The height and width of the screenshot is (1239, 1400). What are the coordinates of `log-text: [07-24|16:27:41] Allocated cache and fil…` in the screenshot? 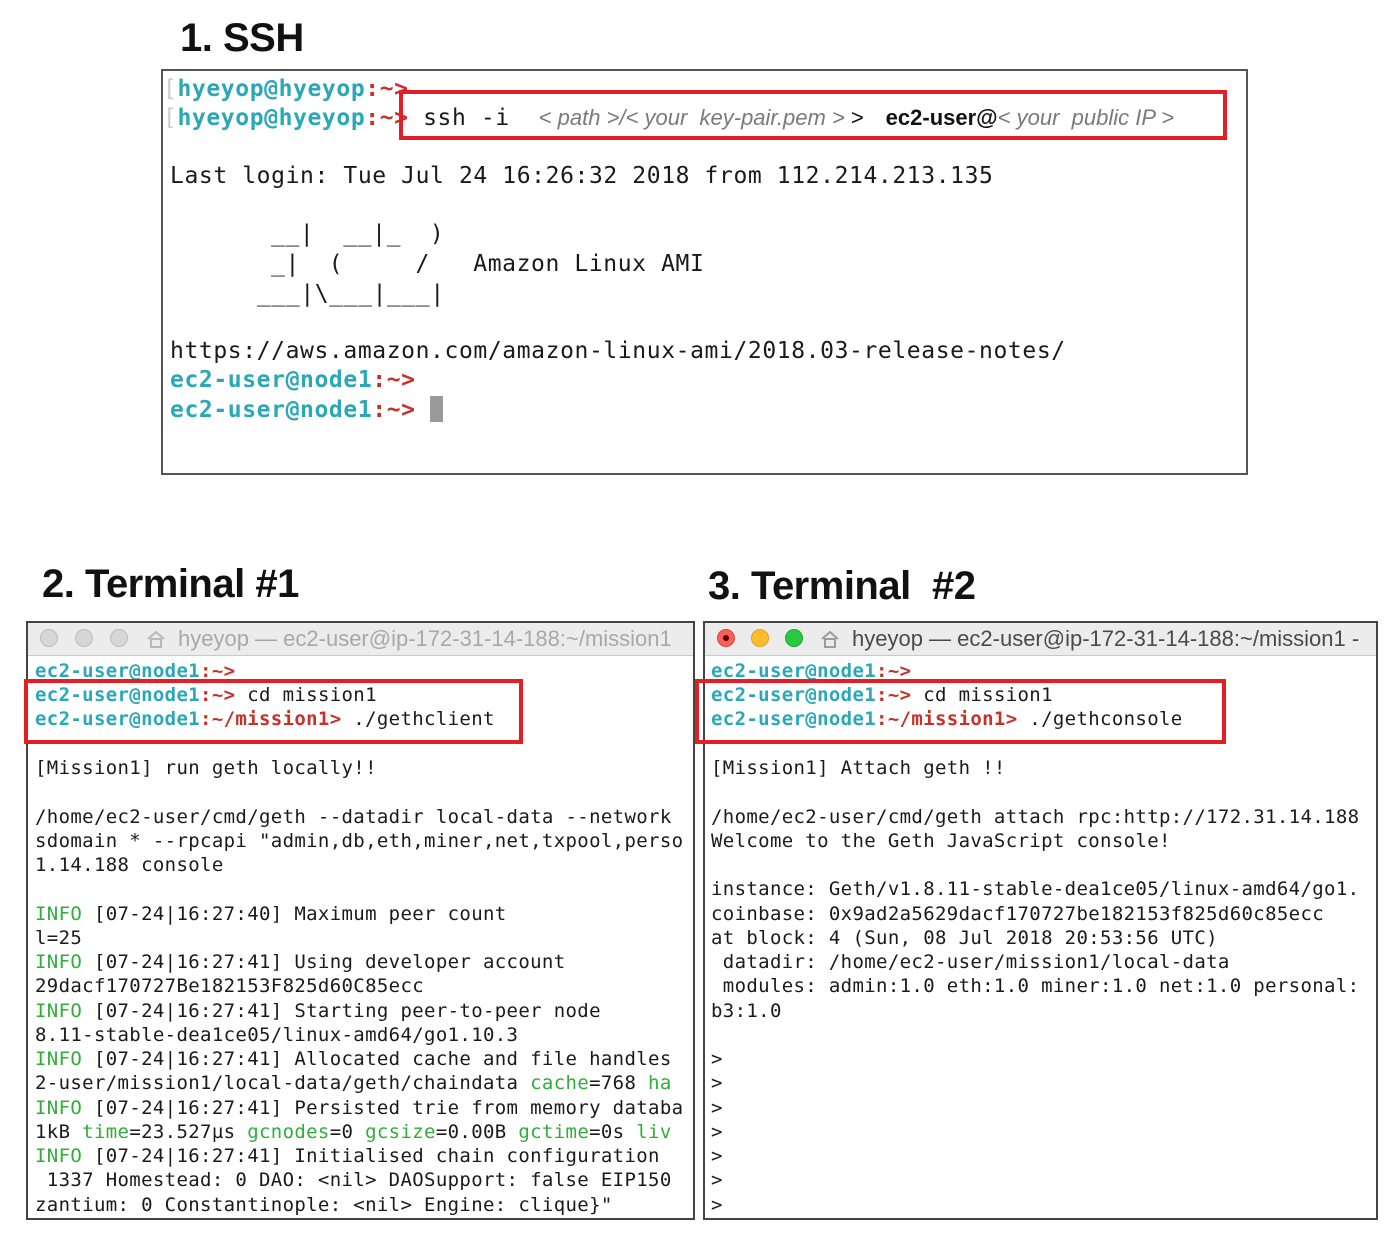 It's located at (377, 1059).